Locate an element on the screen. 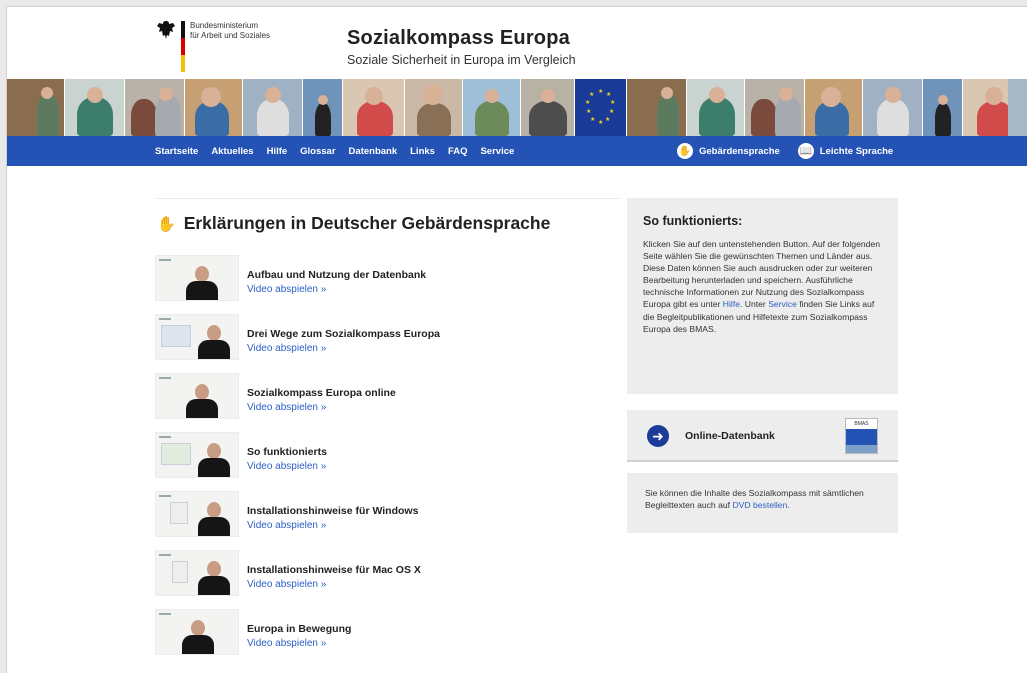 Image resolution: width=1027 pixels, height=673 pixels. dvd-order-link: DVD bestellen is located at coordinates (759, 505).